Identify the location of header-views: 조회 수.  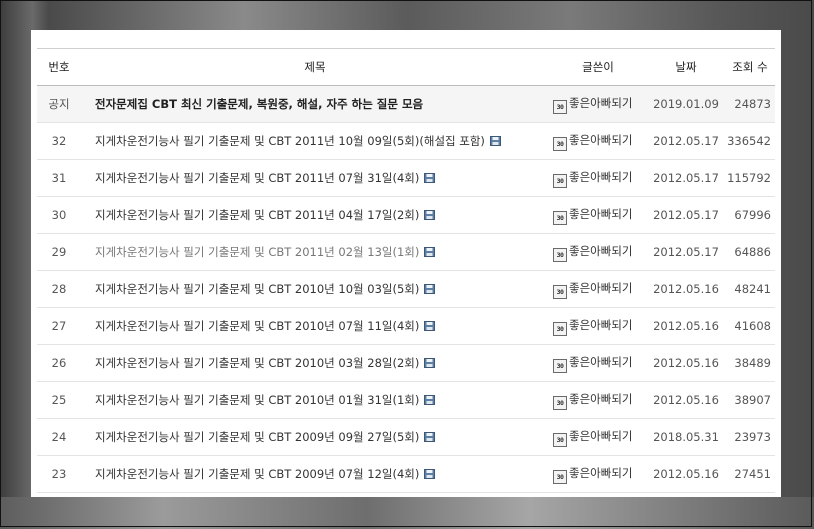
(750, 67).